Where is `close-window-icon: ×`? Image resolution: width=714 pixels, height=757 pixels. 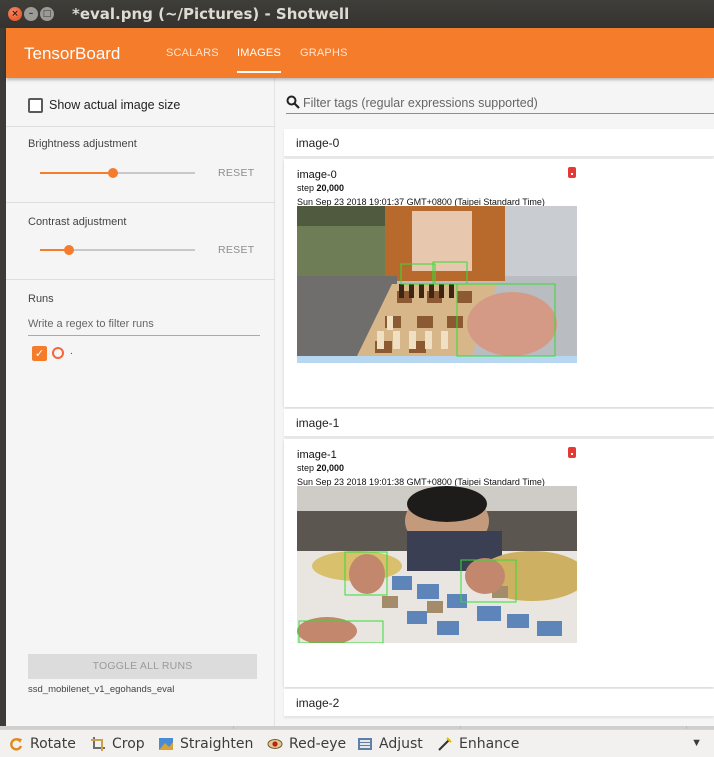 close-window-icon: × is located at coordinates (15, 14).